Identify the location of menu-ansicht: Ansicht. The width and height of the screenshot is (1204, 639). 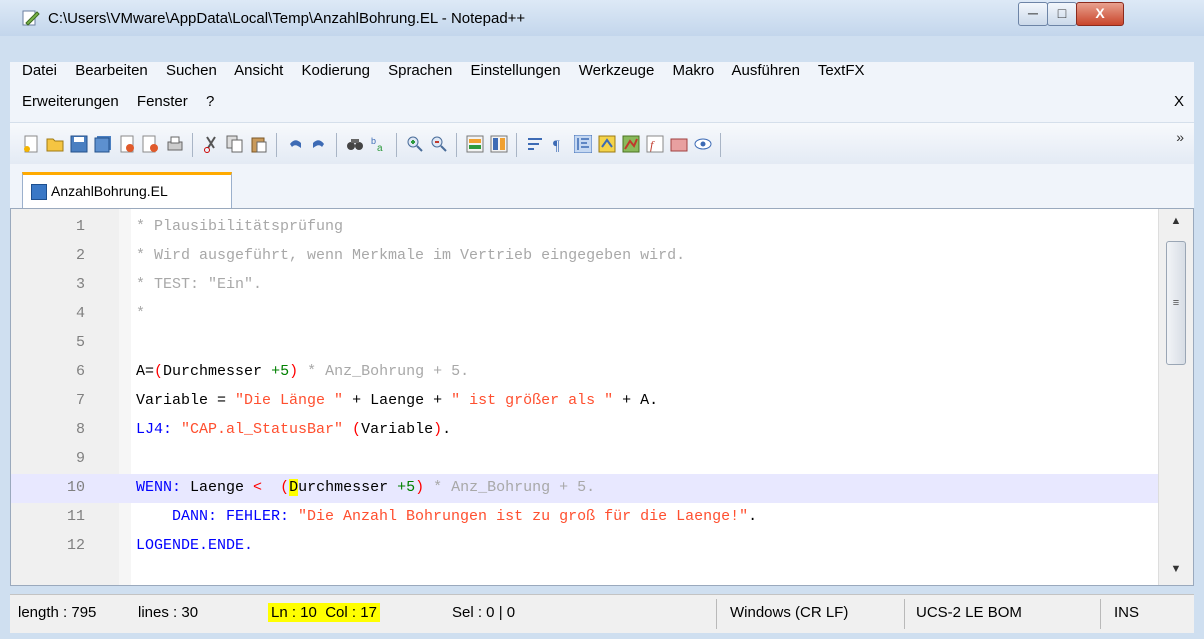
(258, 70).